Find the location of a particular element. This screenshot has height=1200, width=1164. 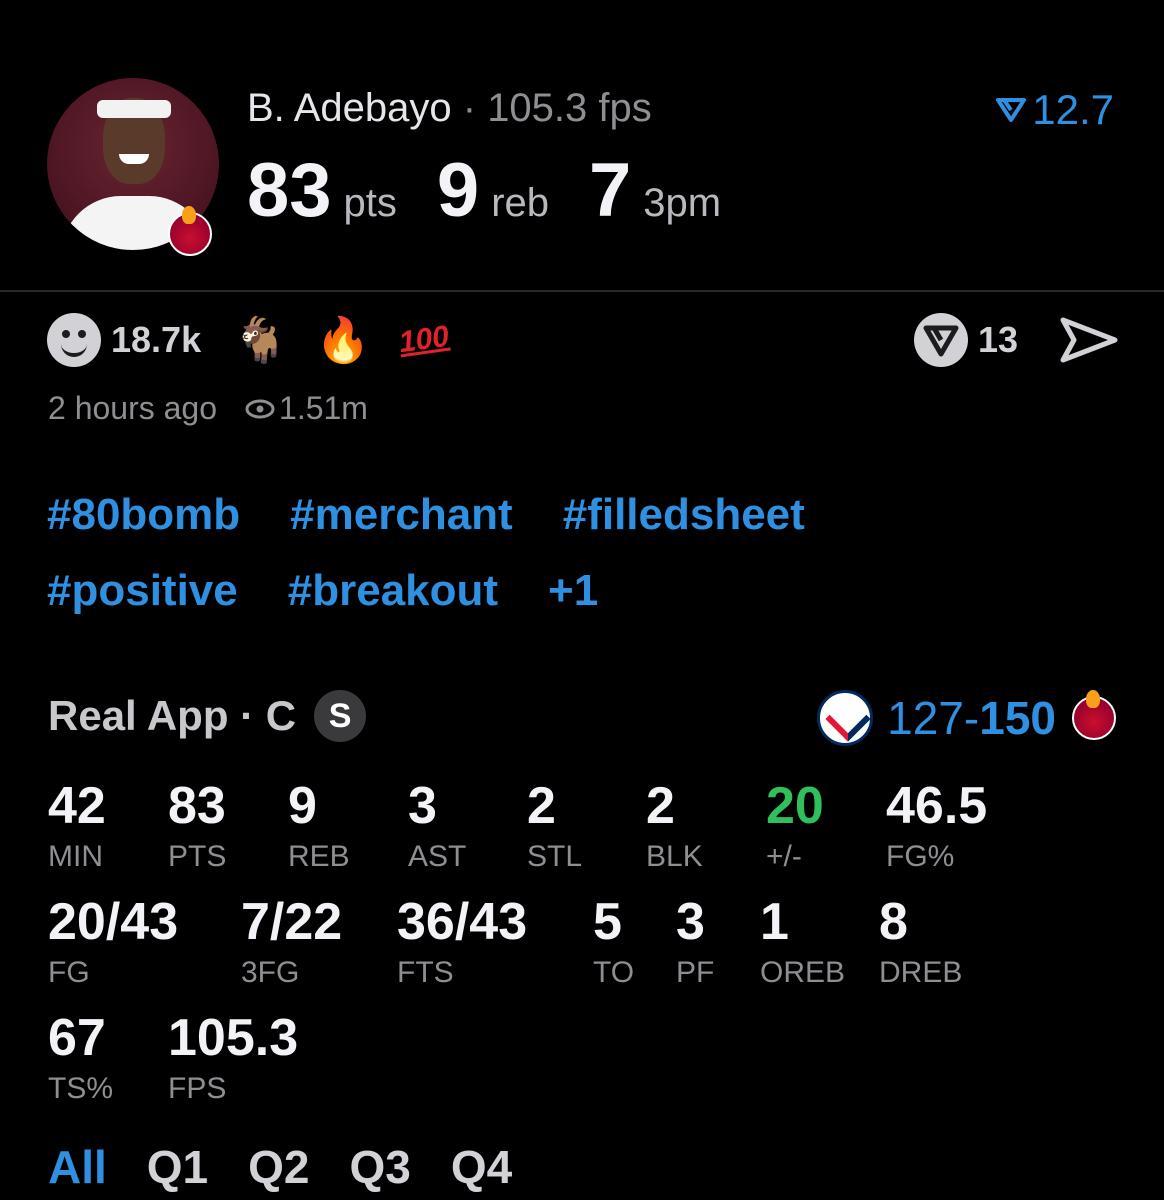

tab-q2: Q2 is located at coordinates (278, 1167).